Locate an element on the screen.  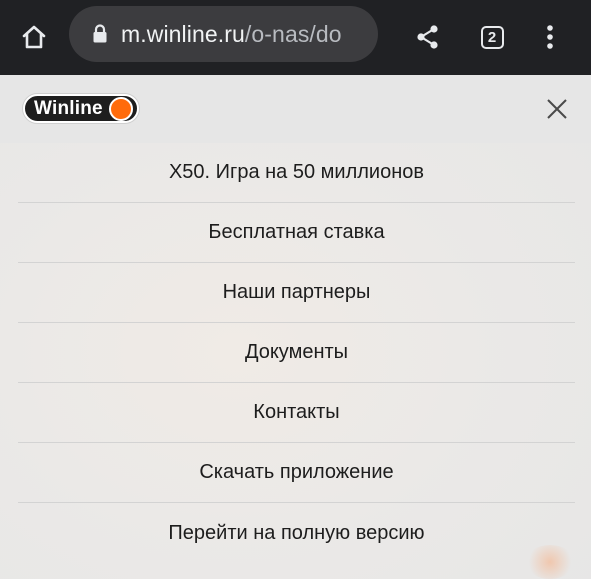
more-menu-button is located at coordinates (550, 37).